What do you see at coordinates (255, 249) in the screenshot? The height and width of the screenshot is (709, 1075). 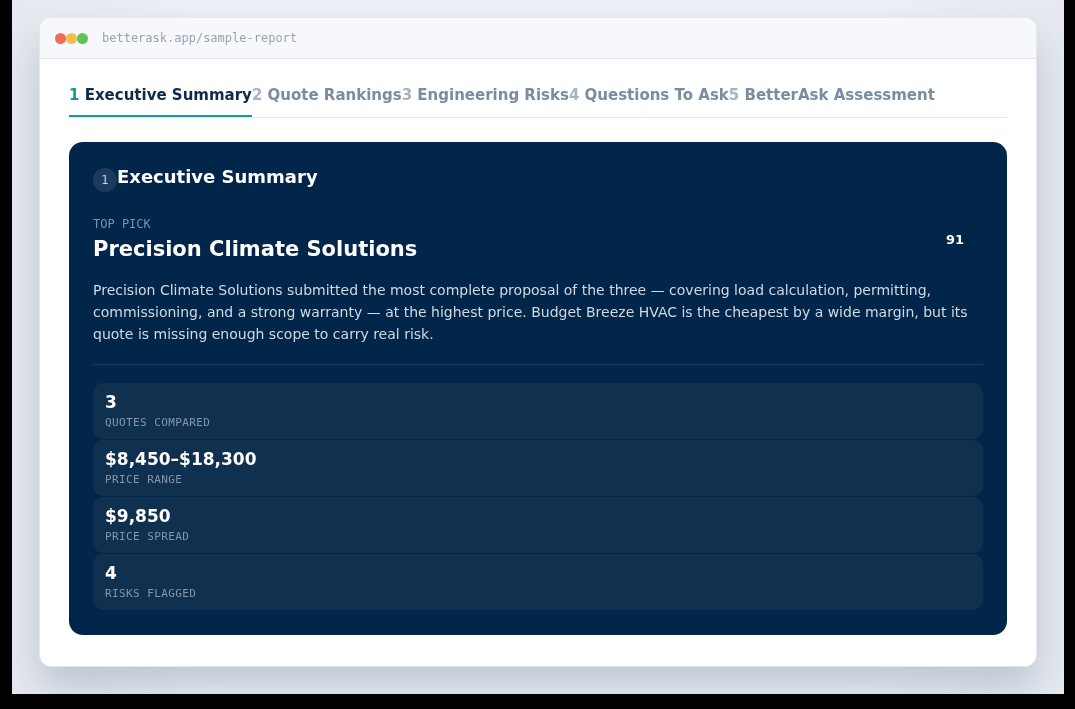 I see `top-pick-name: Precision Climate Solutions` at bounding box center [255, 249].